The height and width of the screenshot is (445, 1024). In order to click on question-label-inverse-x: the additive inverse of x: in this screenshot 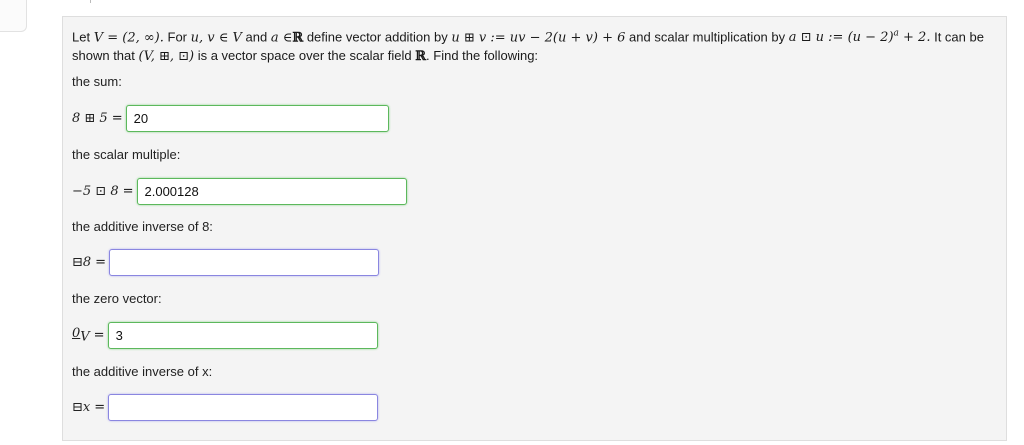, I will do `click(142, 371)`.